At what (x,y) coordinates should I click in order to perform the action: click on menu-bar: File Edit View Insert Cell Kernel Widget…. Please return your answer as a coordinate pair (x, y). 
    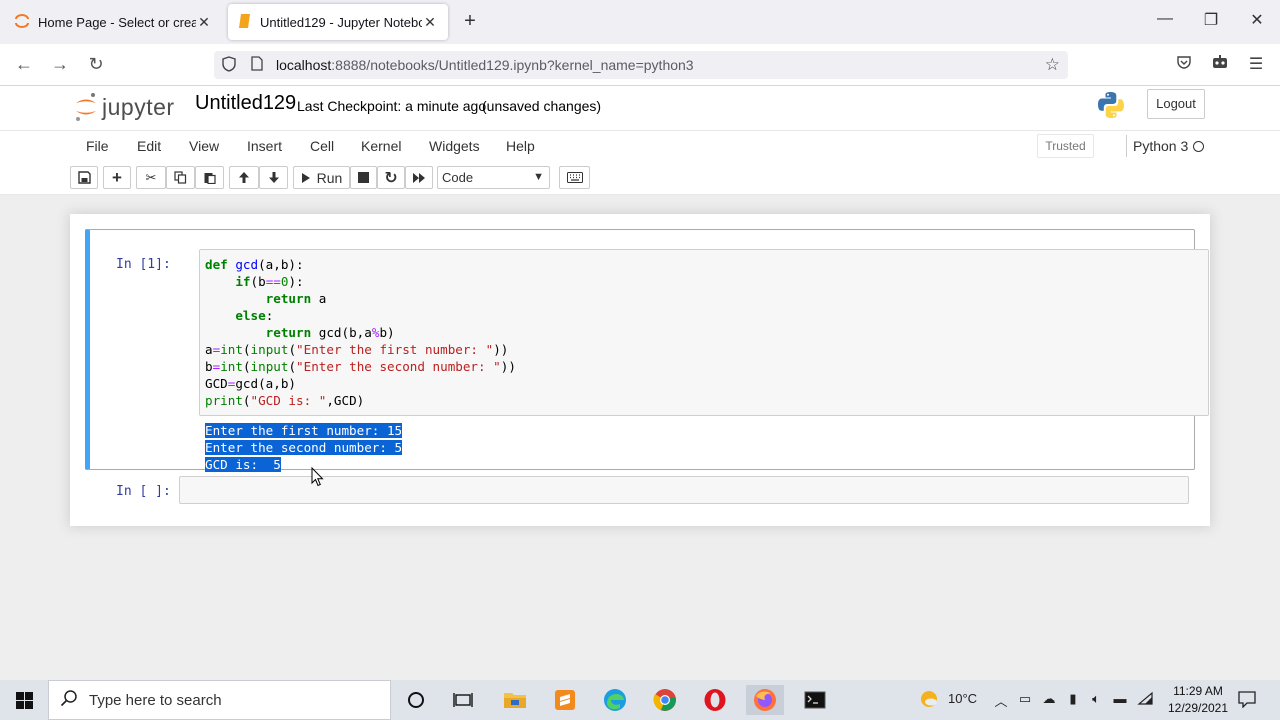
    Looking at the image, I should click on (640, 145).